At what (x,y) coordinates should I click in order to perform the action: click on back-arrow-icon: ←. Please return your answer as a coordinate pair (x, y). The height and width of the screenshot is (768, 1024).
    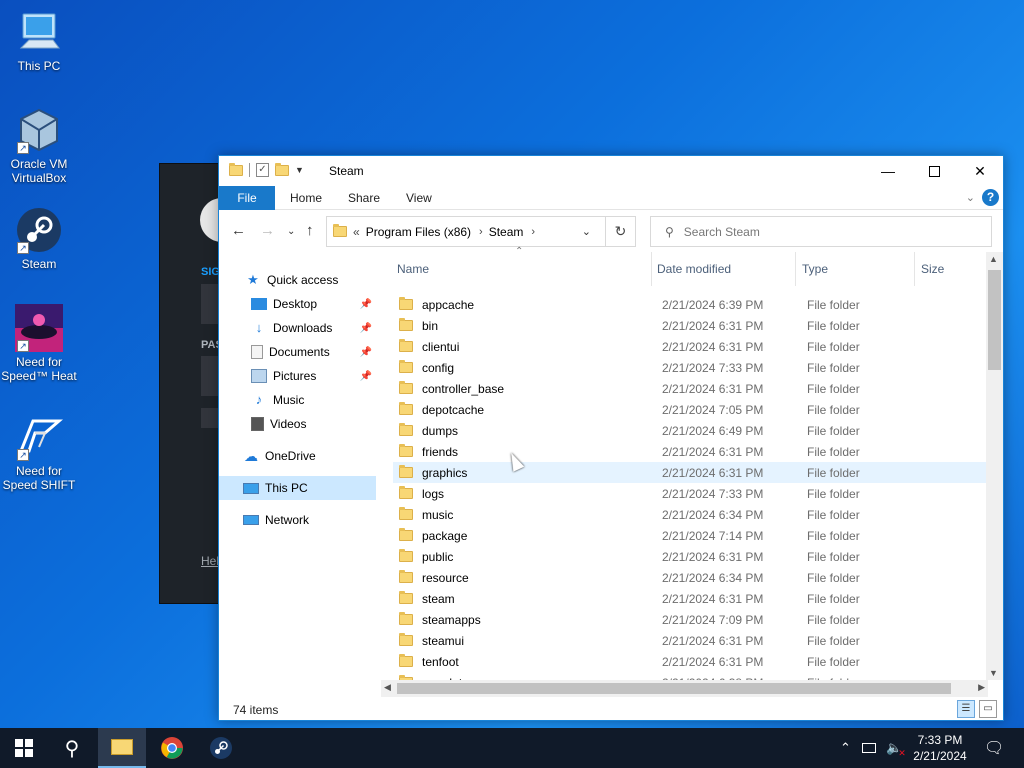
    Looking at the image, I should click on (238, 230).